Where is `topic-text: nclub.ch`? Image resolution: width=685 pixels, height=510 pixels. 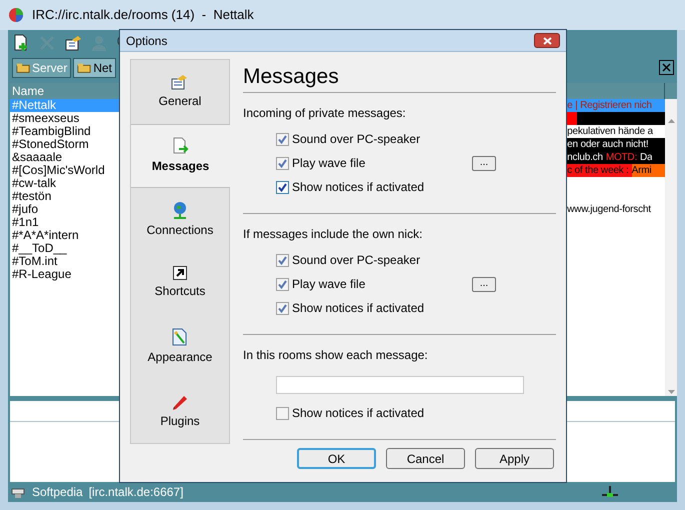
topic-text: nclub.ch is located at coordinates (586, 157).